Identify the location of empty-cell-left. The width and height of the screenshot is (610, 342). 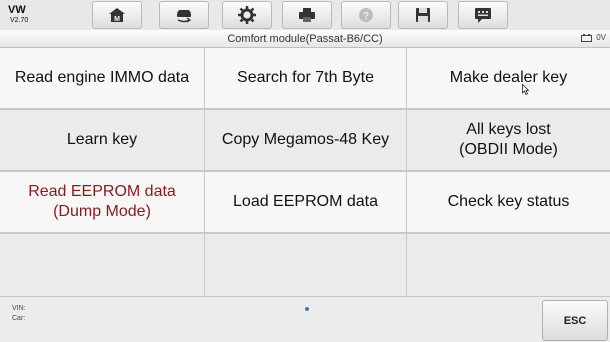
(102, 265).